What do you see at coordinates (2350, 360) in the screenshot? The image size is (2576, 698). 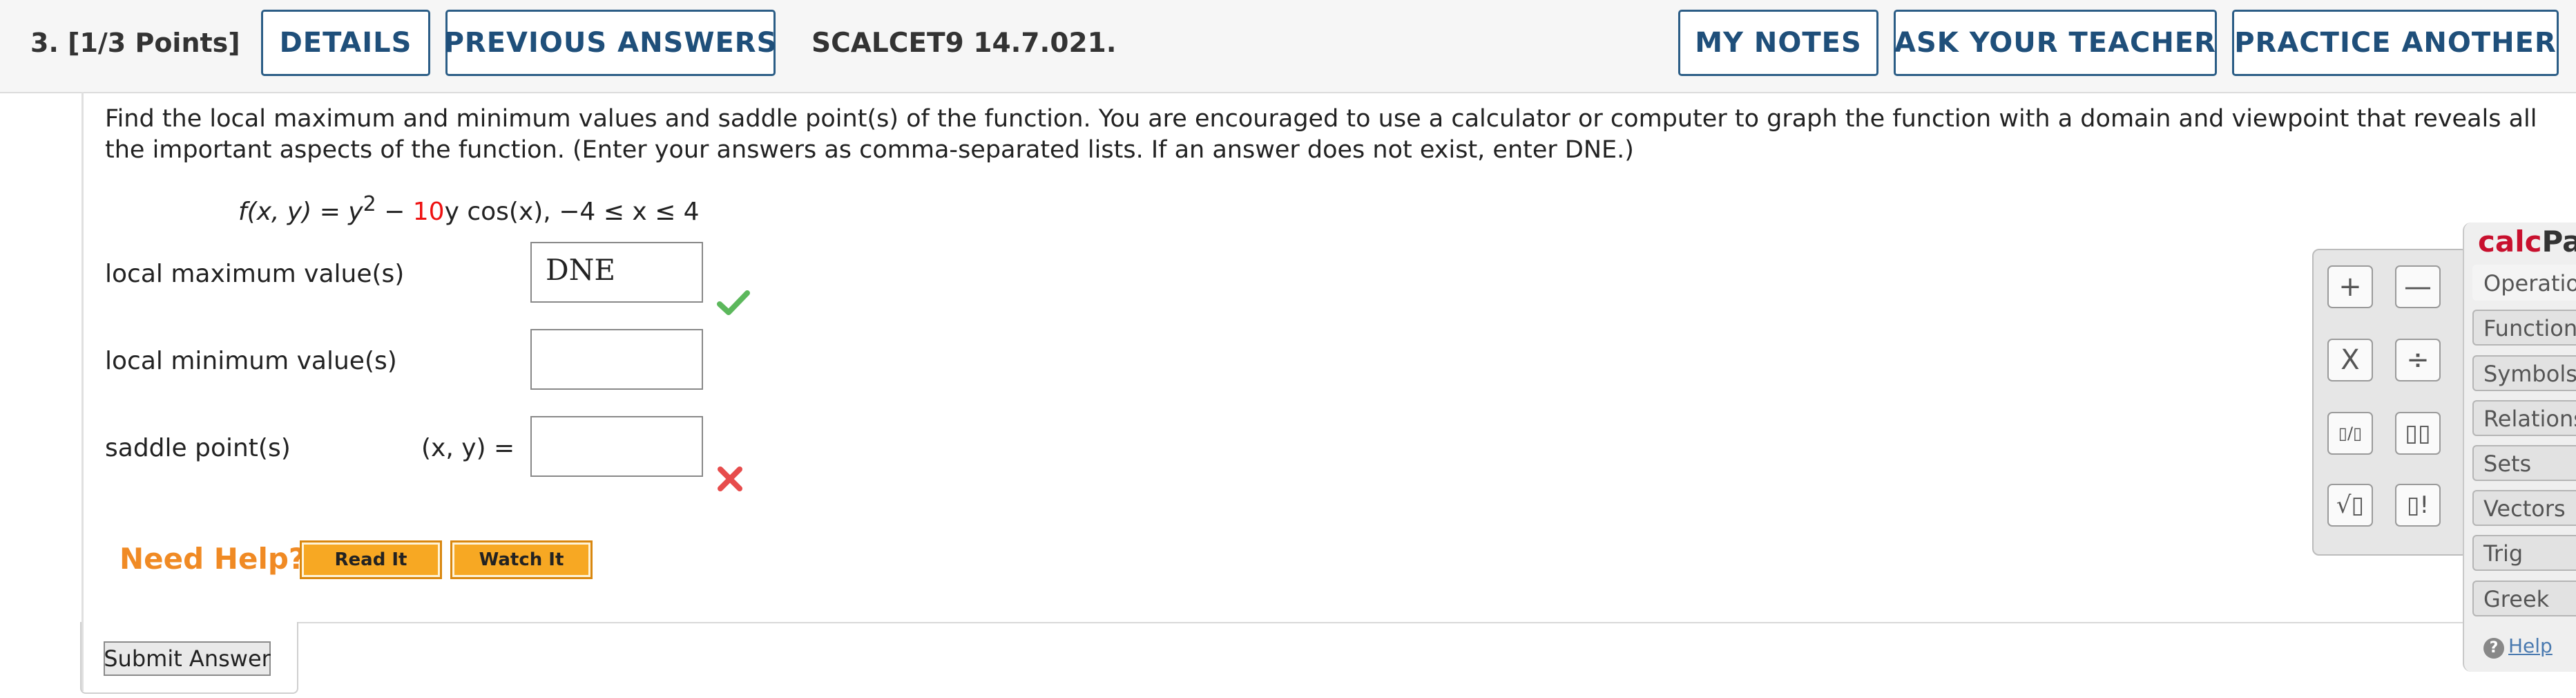 I see `times-key: X` at bounding box center [2350, 360].